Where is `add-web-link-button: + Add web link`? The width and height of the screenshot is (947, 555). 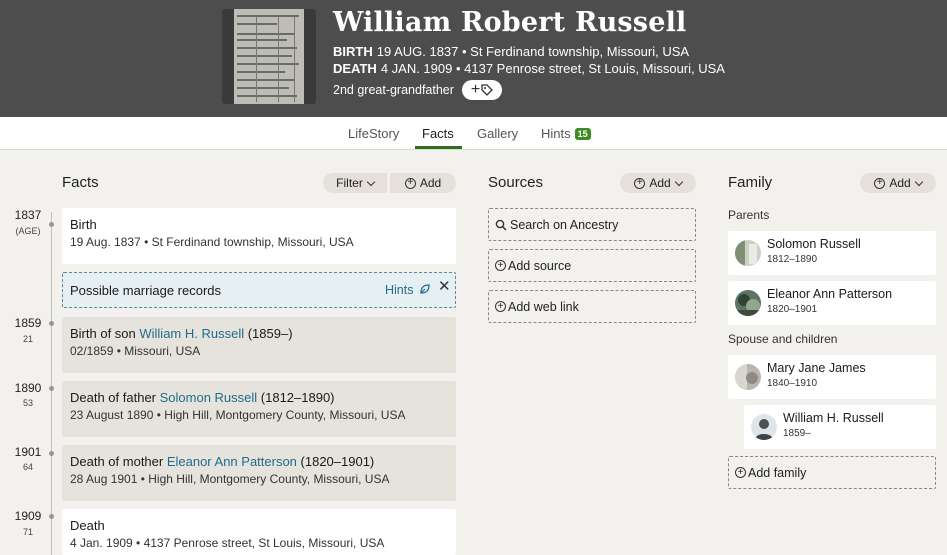 add-web-link-button: + Add web link is located at coordinates (592, 306).